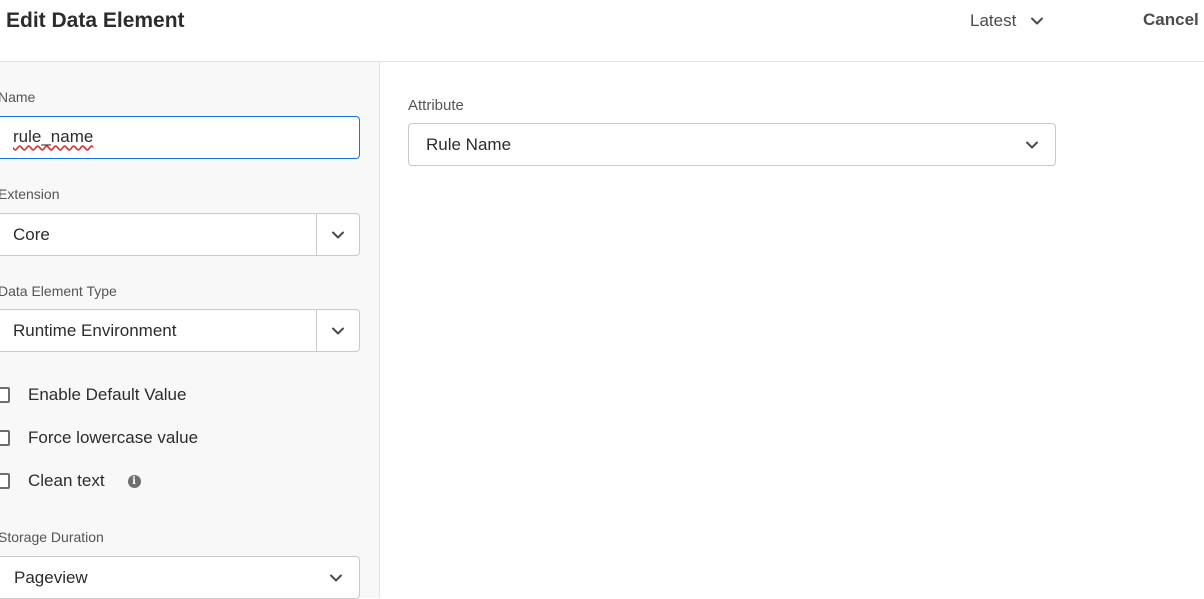 Image resolution: width=1204 pixels, height=599 pixels. What do you see at coordinates (53, 136) in the screenshot?
I see `name-input-value: rule_name` at bounding box center [53, 136].